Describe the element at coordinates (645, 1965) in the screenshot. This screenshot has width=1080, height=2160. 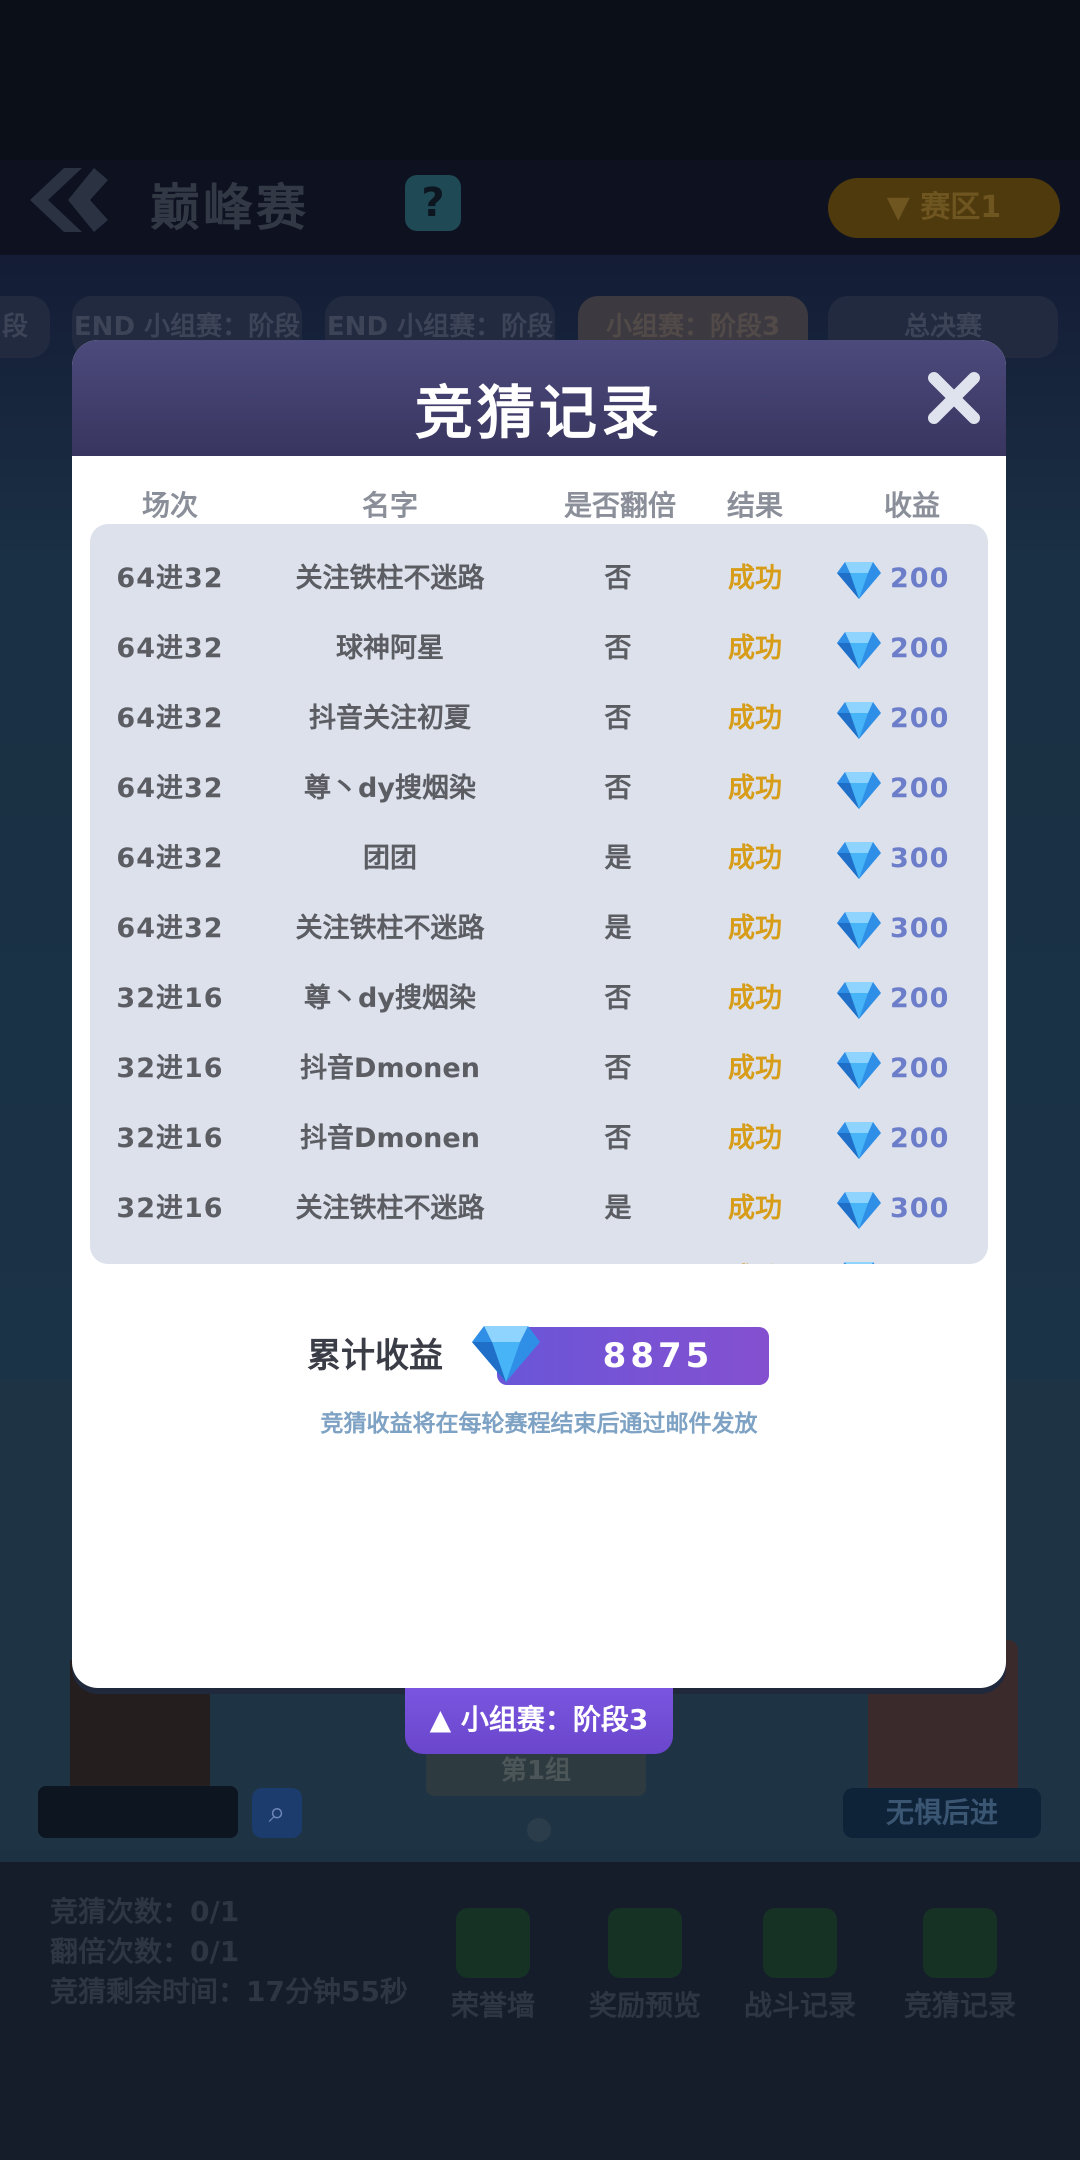
I see `nav-reward-preview: 奖励预览` at that location.